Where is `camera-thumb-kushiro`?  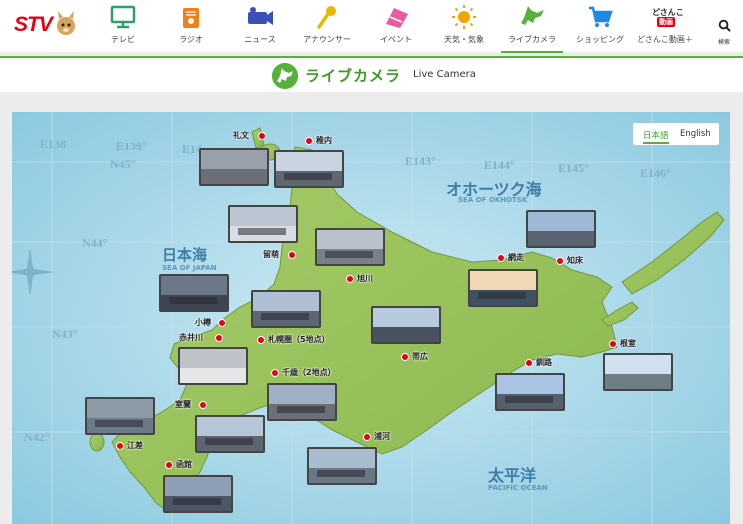 camera-thumb-kushiro is located at coordinates (530, 392).